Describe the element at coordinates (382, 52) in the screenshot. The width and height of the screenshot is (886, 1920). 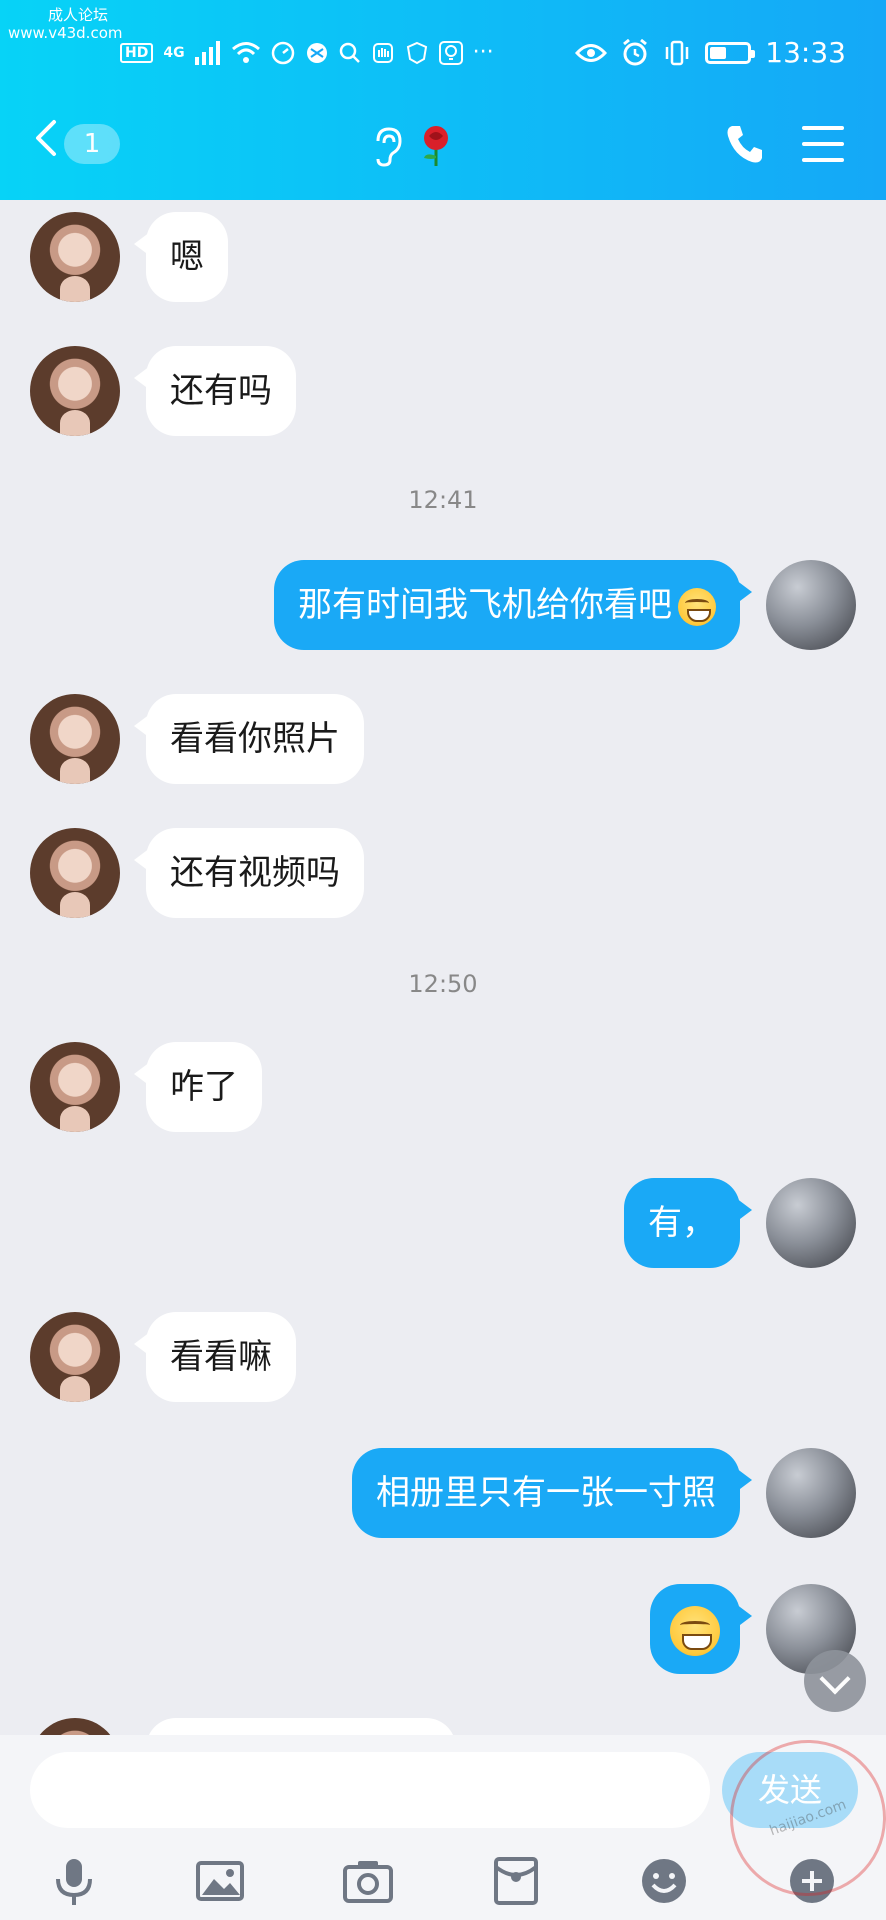
I see `hand-icon` at that location.